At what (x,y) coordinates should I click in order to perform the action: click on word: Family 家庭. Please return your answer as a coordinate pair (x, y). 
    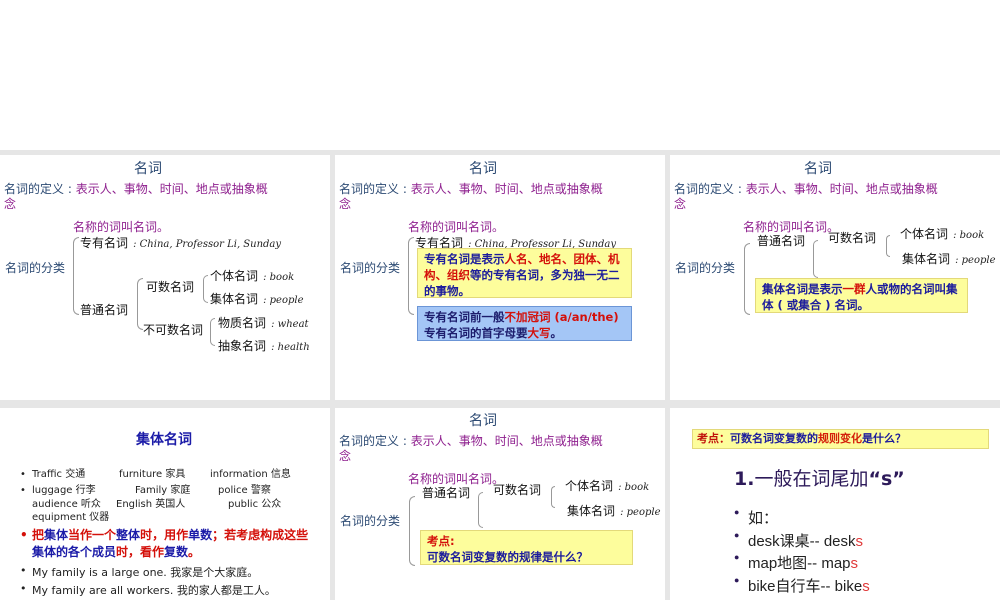
    Looking at the image, I should click on (163, 490).